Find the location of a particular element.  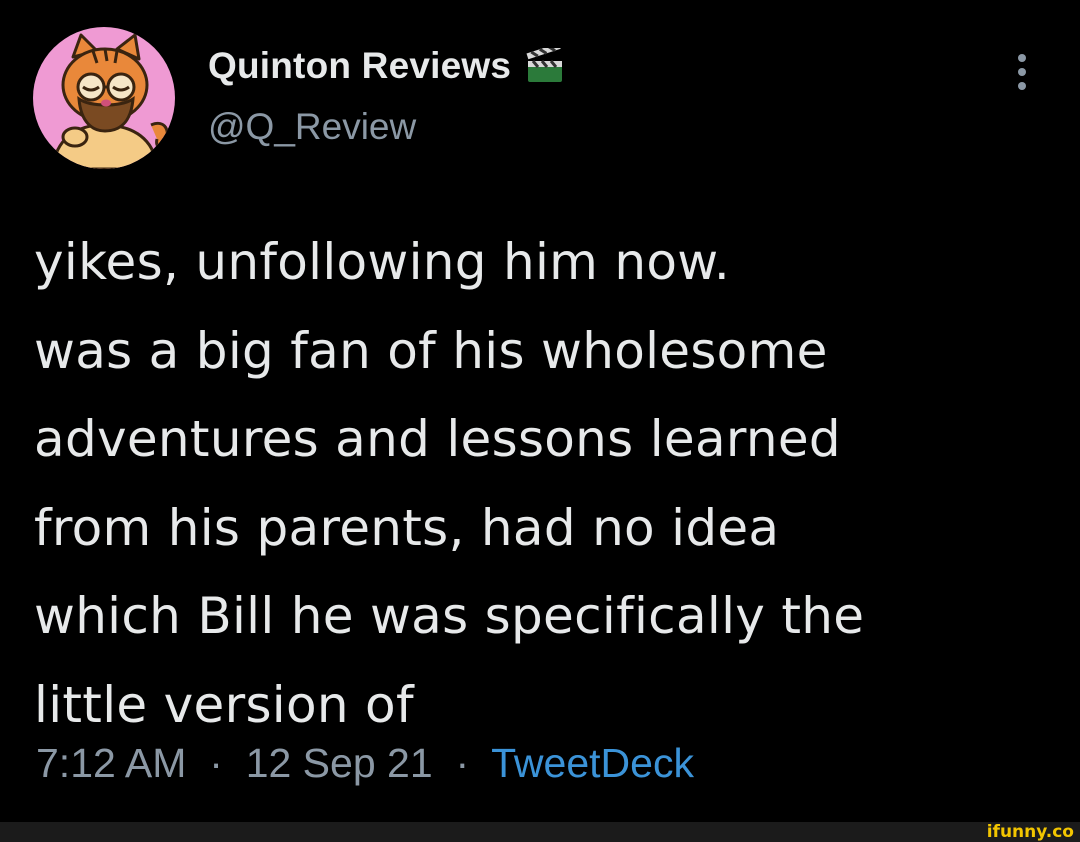

tweet-time: 7:12 AM is located at coordinates (111, 763).